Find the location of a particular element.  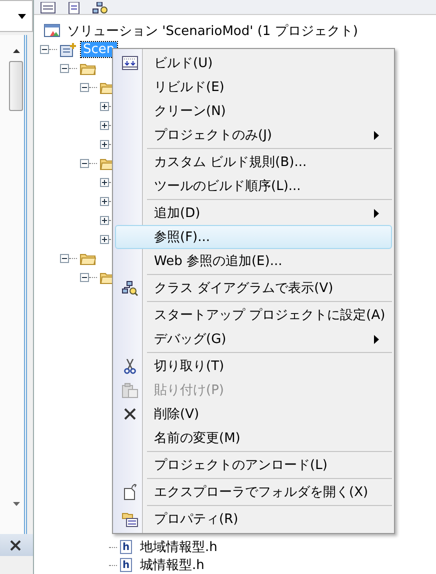

build-icon is located at coordinates (130, 63).